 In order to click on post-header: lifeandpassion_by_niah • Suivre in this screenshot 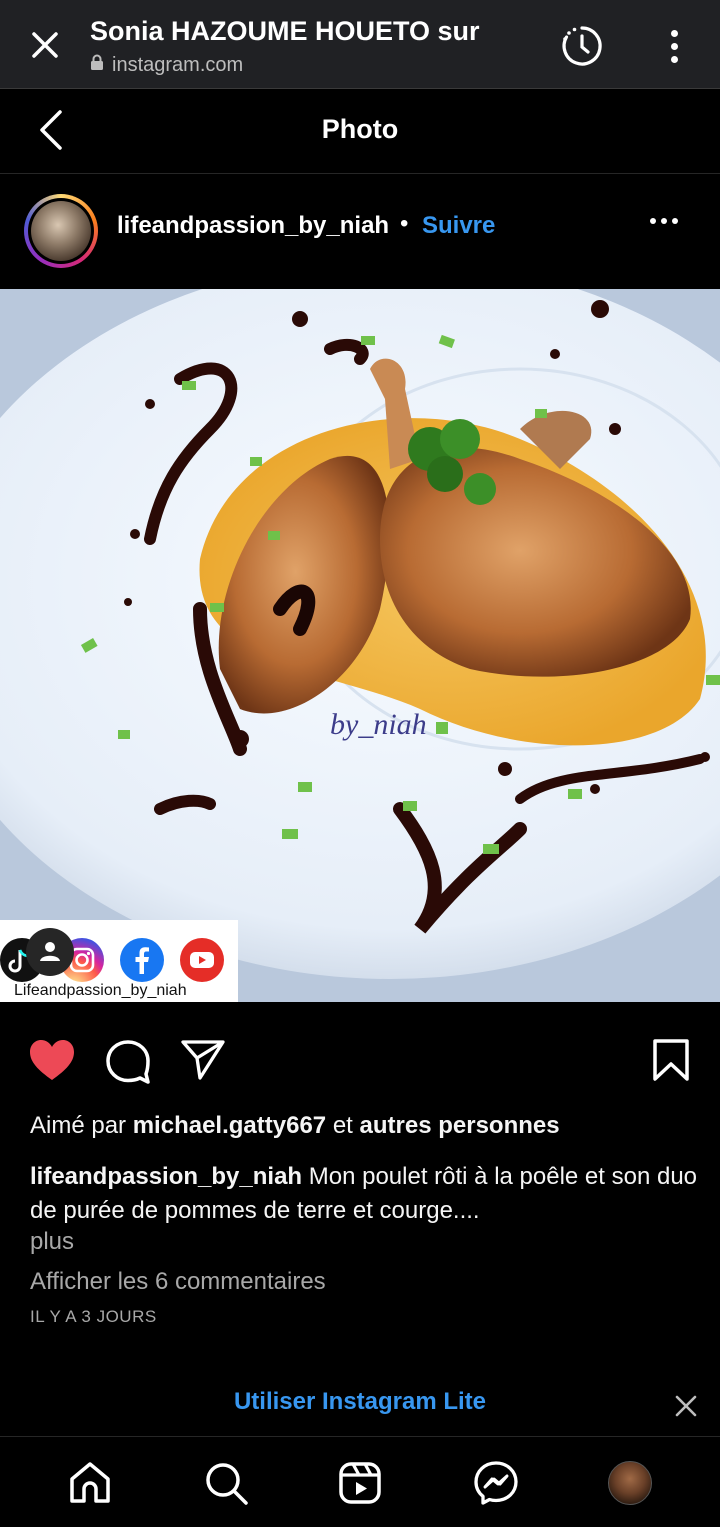, I will do `click(360, 231)`.